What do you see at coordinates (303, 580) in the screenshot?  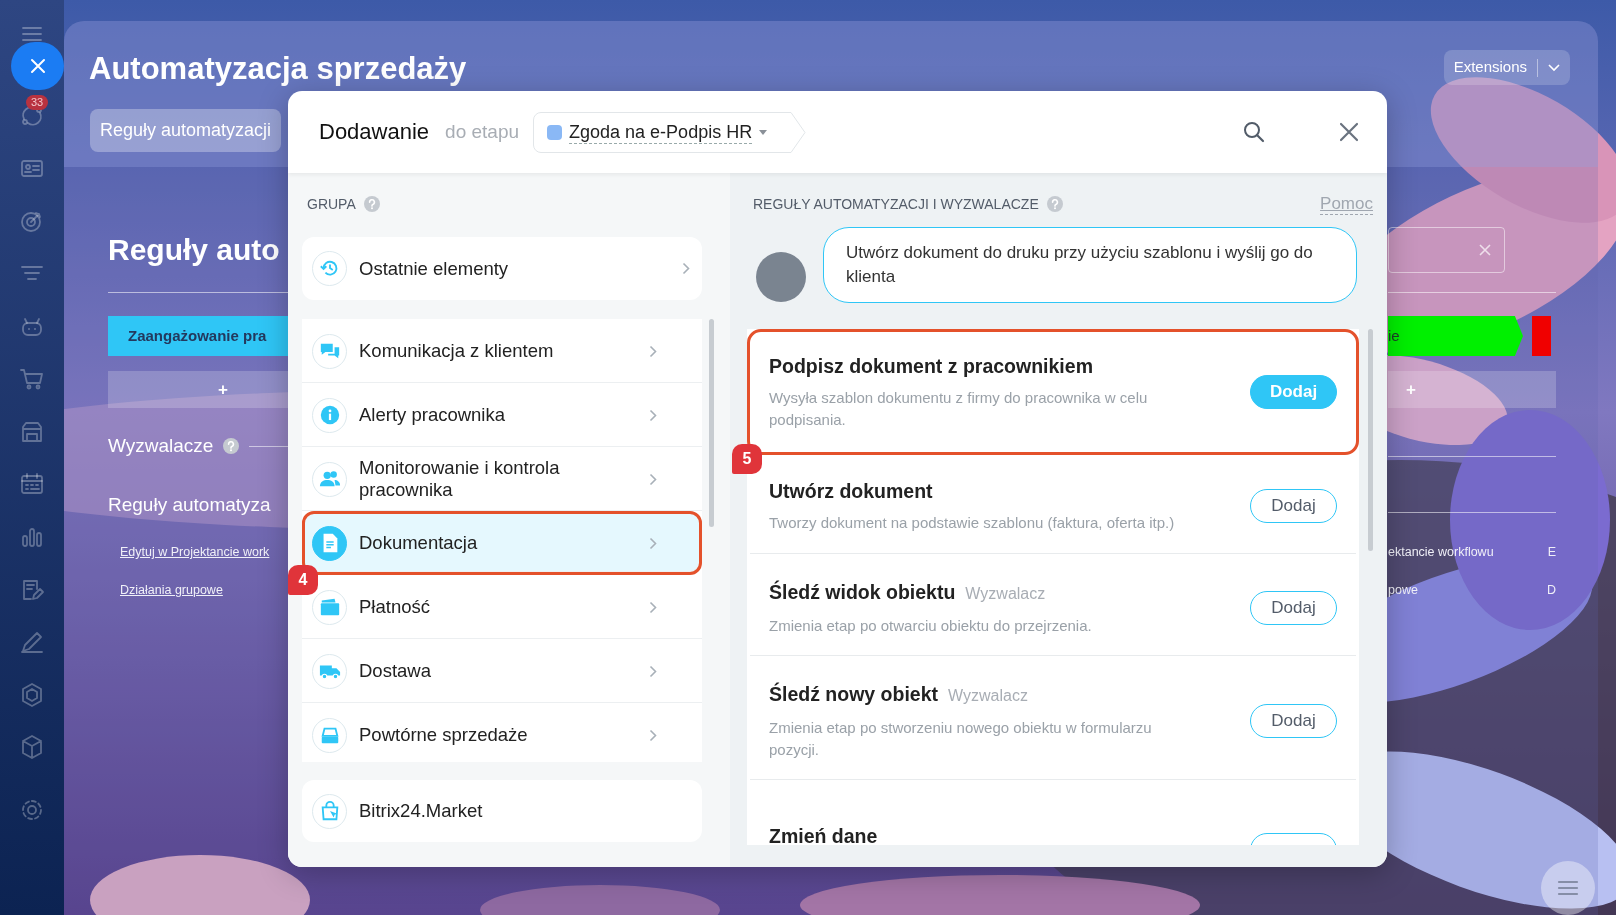 I see `step-marker: 4` at bounding box center [303, 580].